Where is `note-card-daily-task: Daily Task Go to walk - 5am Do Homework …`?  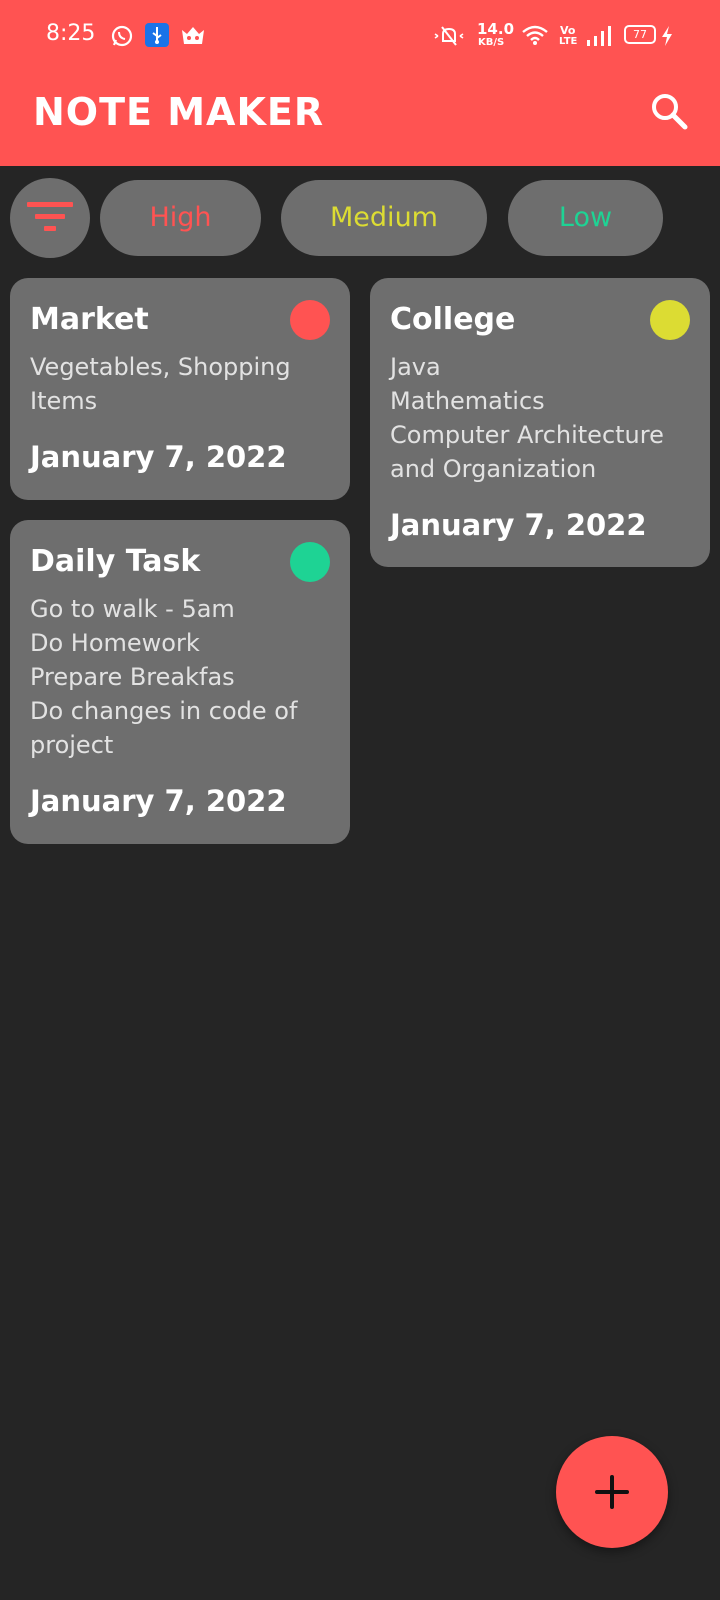
note-card-daily-task: Daily Task Go to walk - 5am Do Homework … is located at coordinates (180, 682).